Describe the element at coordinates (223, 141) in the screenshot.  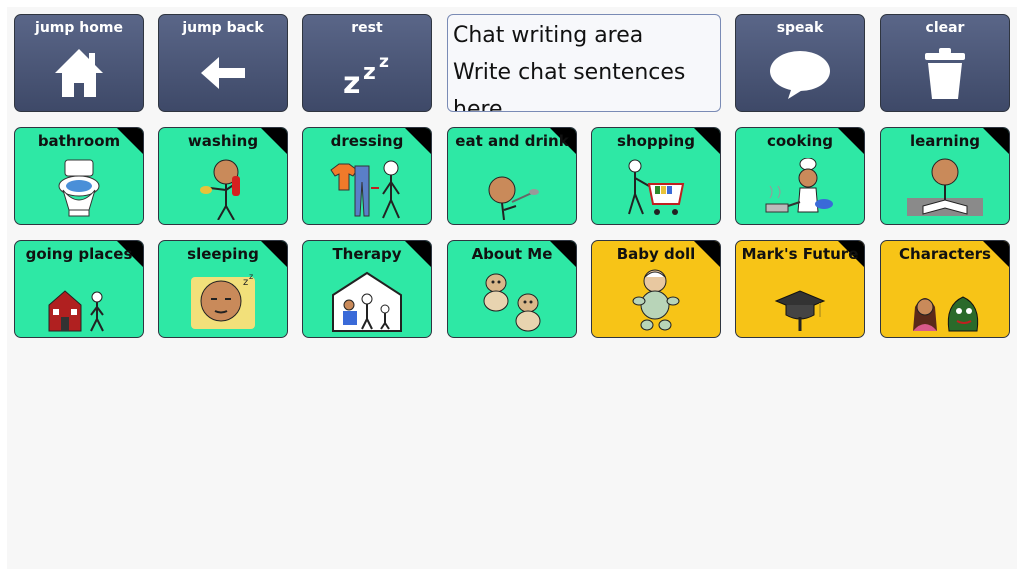
I see `cell-label: washing` at that location.